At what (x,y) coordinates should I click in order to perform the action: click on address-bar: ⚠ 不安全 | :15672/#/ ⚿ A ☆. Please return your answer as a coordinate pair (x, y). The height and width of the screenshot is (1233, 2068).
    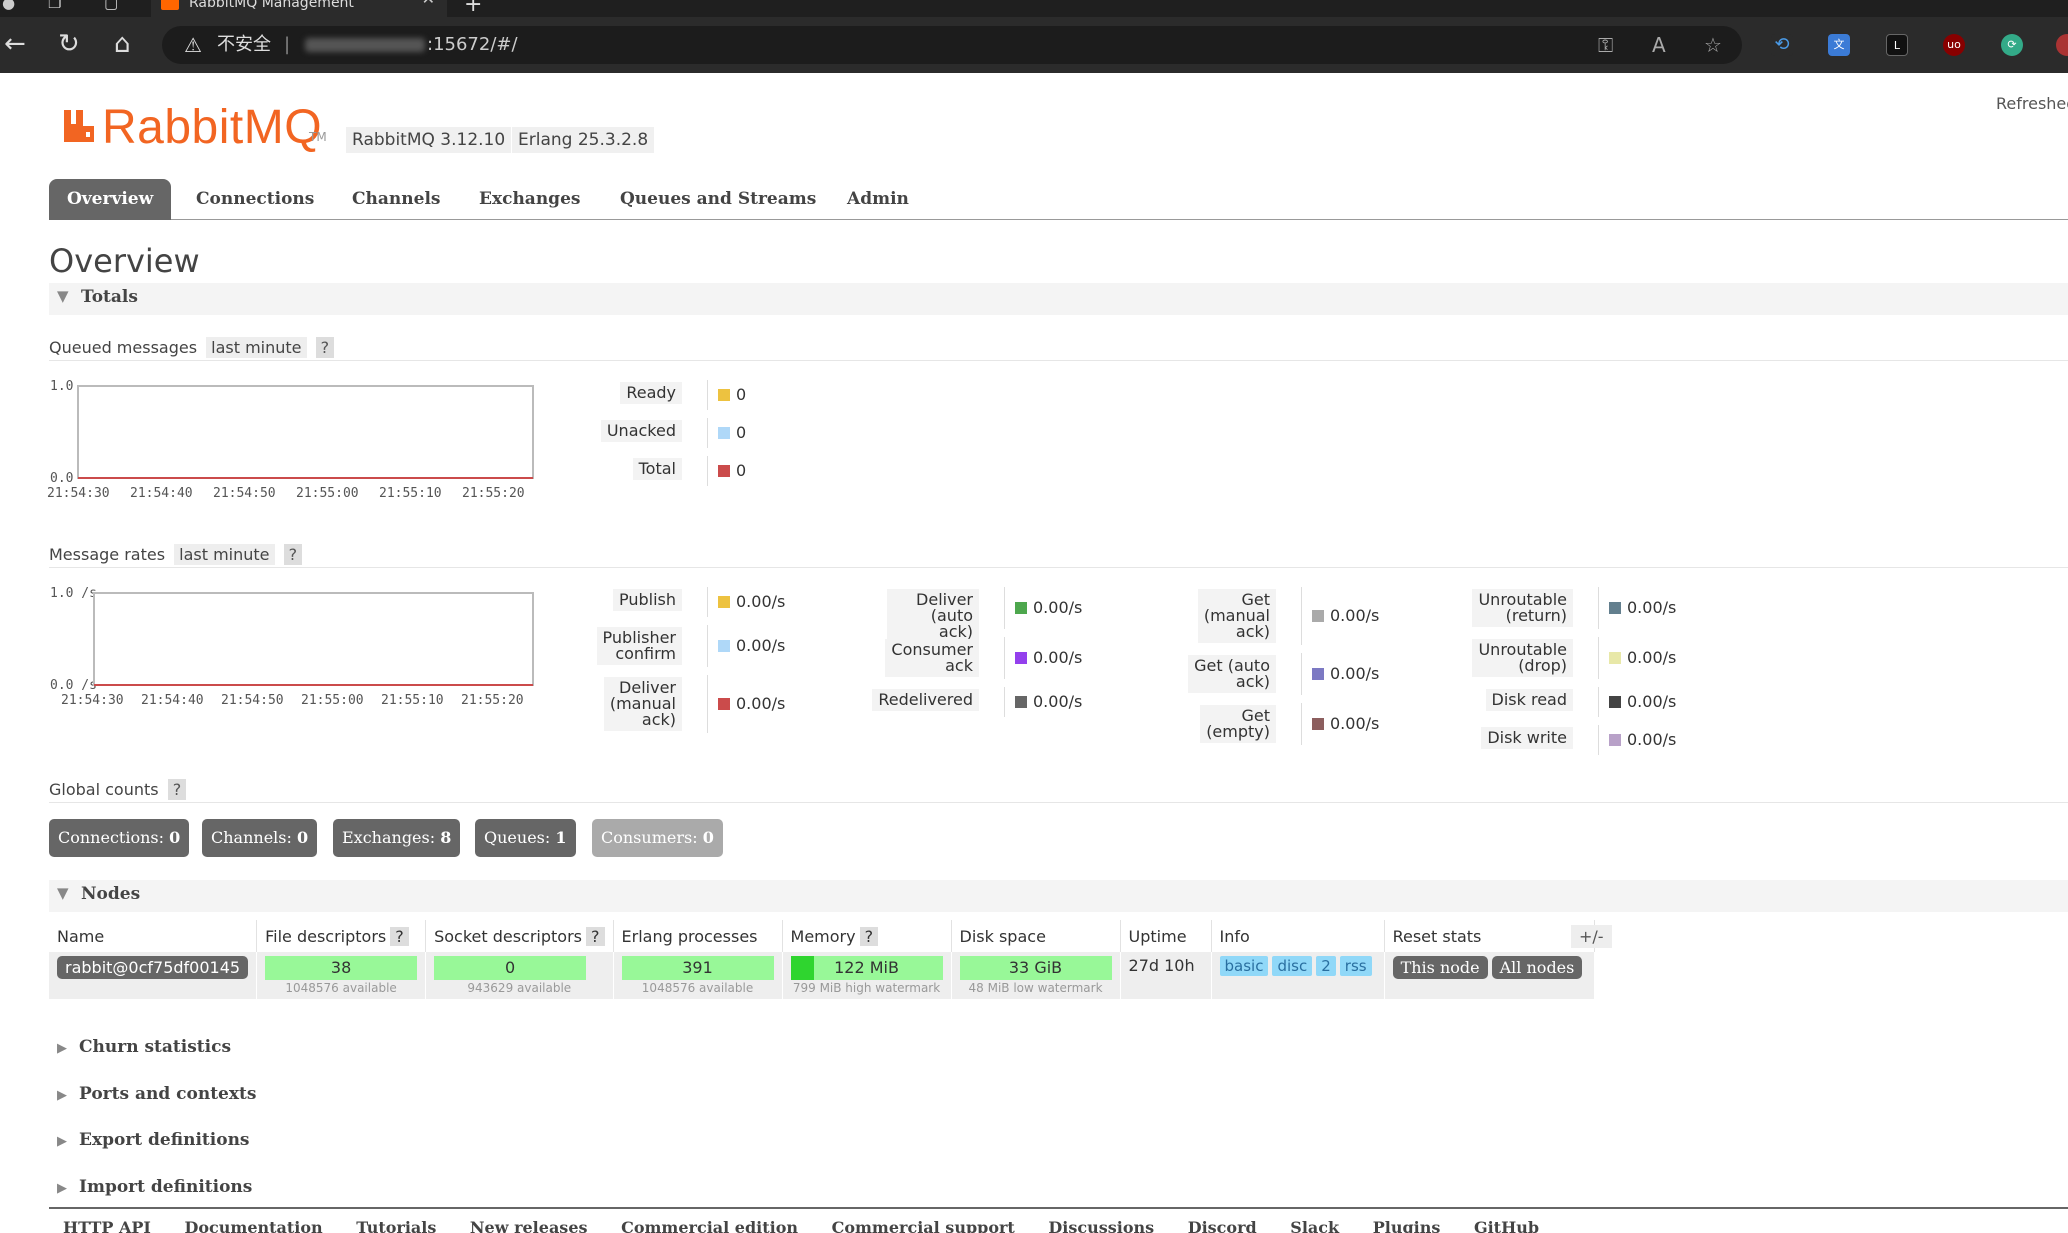
    Looking at the image, I should click on (952, 45).